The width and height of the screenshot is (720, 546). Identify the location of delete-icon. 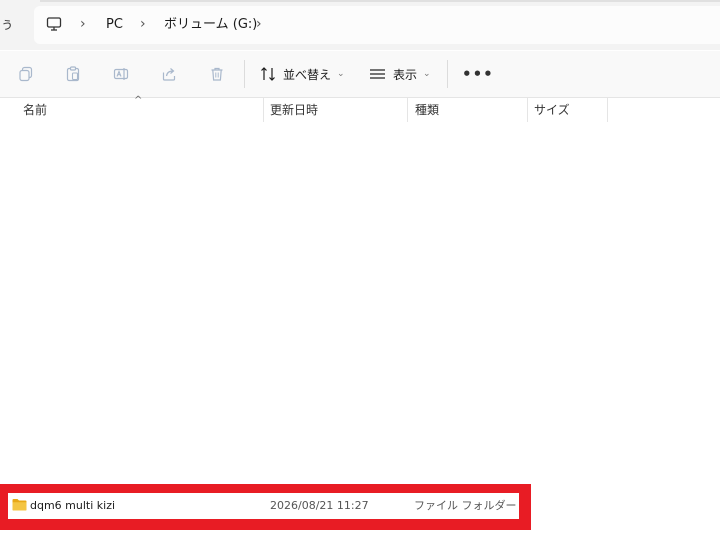
(217, 74).